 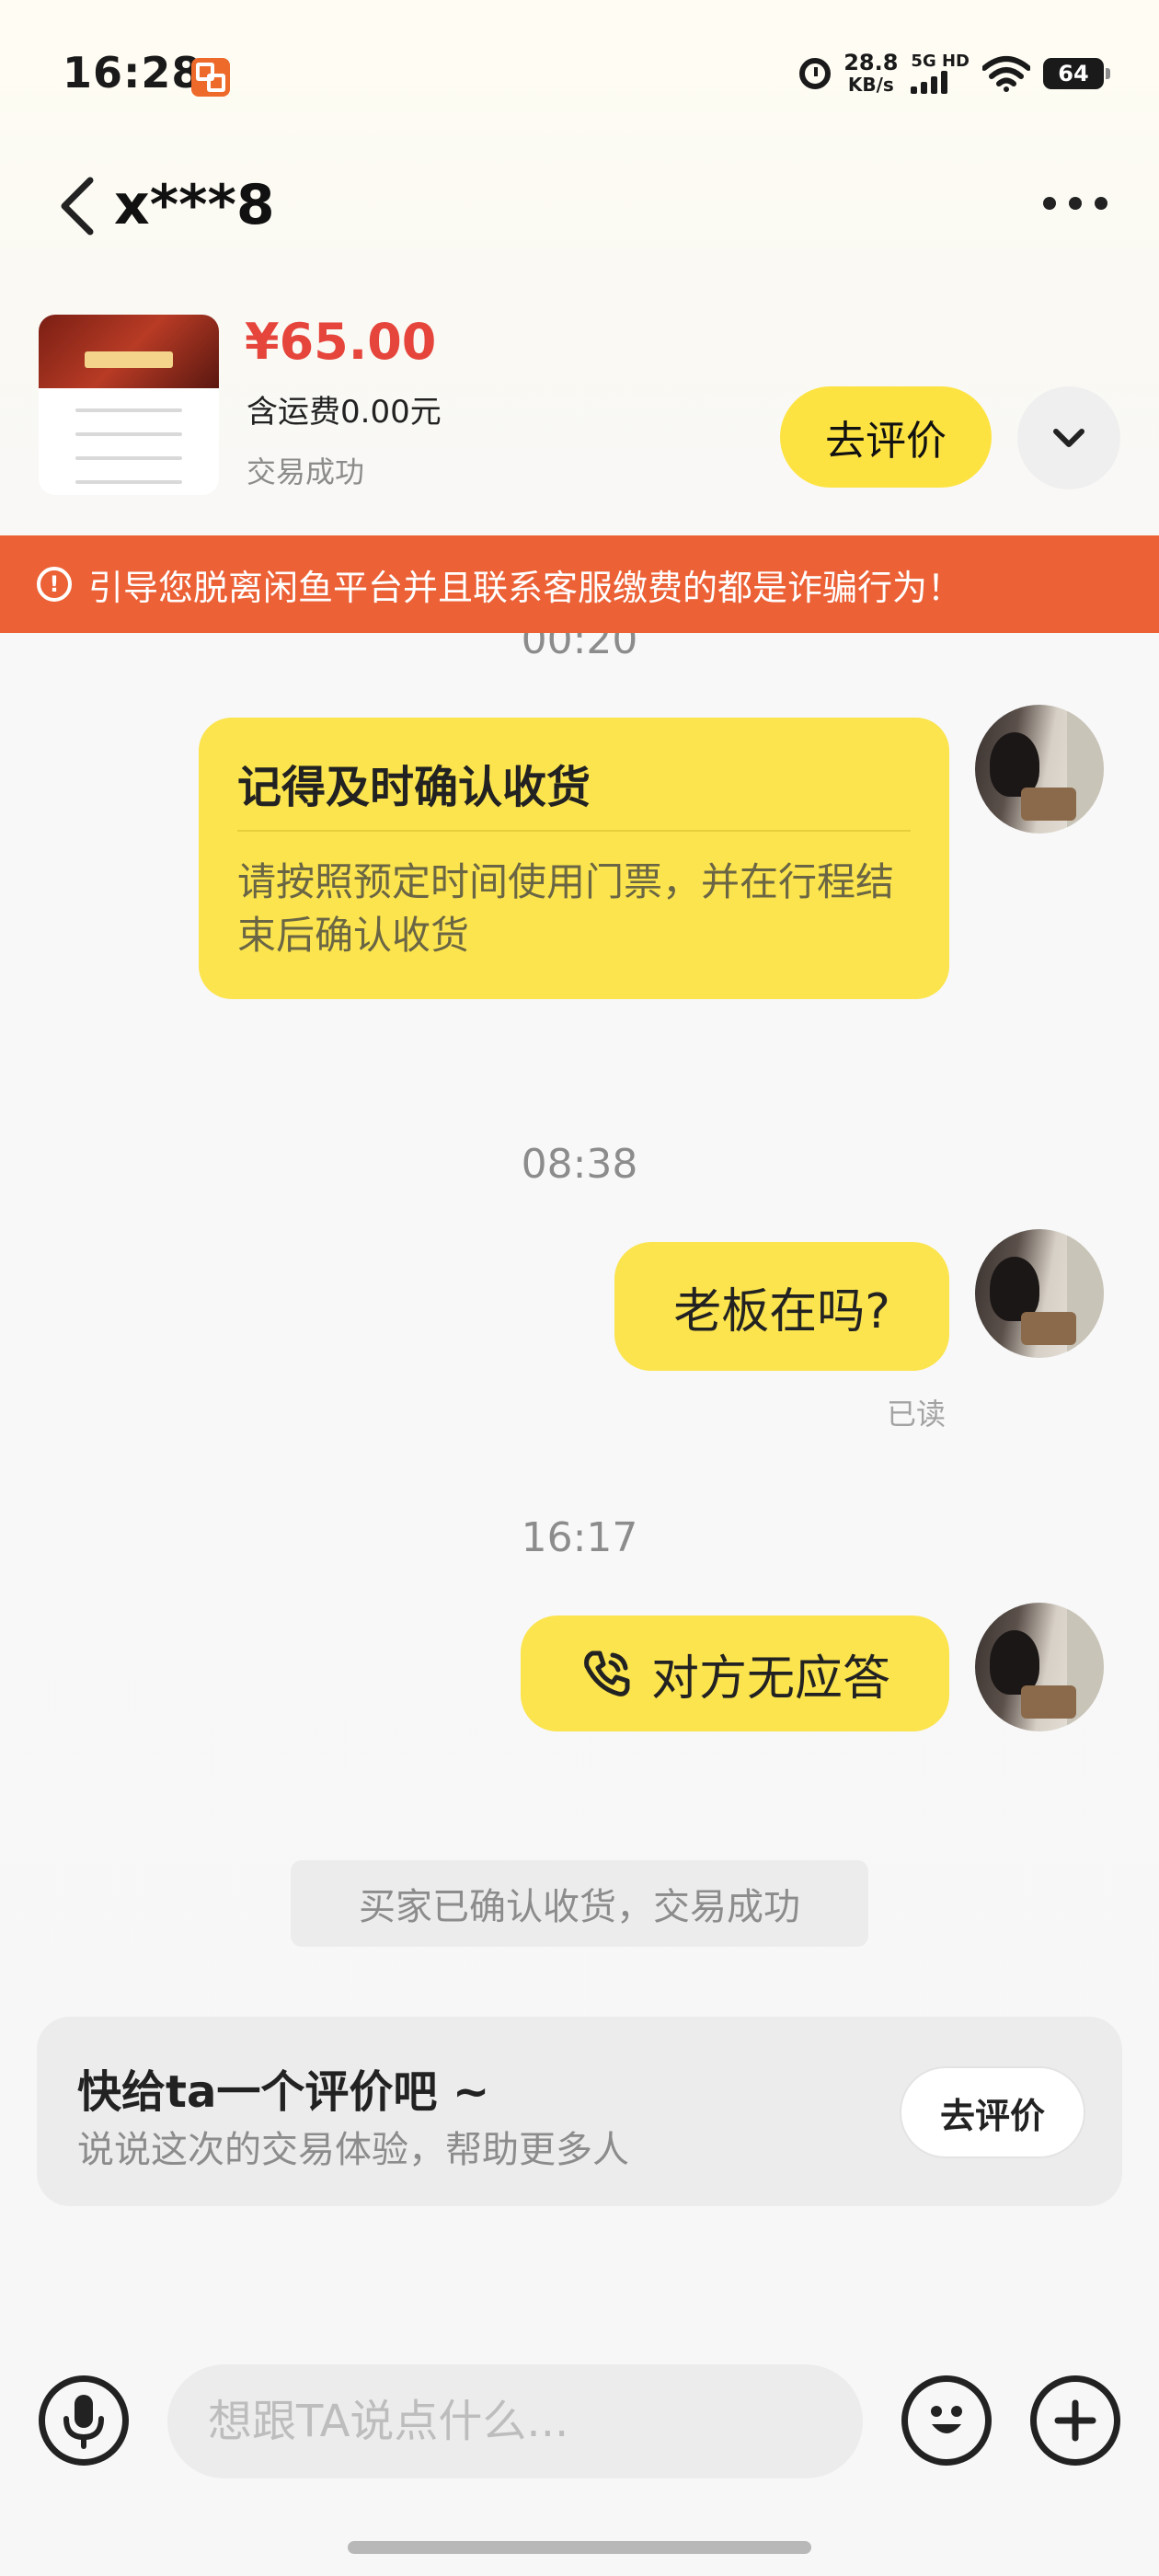 What do you see at coordinates (871, 62) in the screenshot?
I see `net-speed-value: 28.8` at bounding box center [871, 62].